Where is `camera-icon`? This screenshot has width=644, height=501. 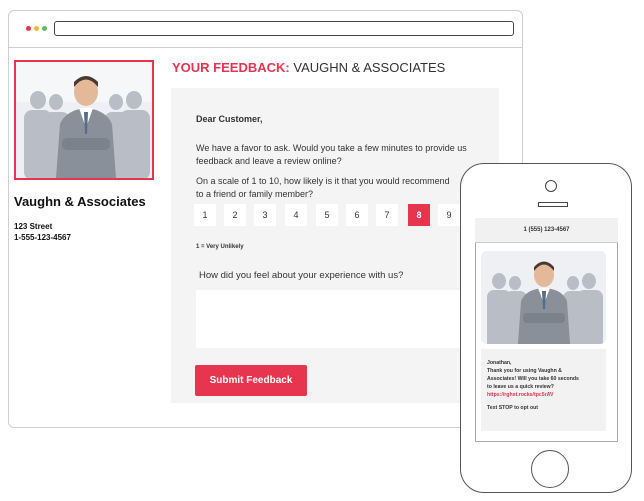
camera-icon is located at coordinates (551, 186).